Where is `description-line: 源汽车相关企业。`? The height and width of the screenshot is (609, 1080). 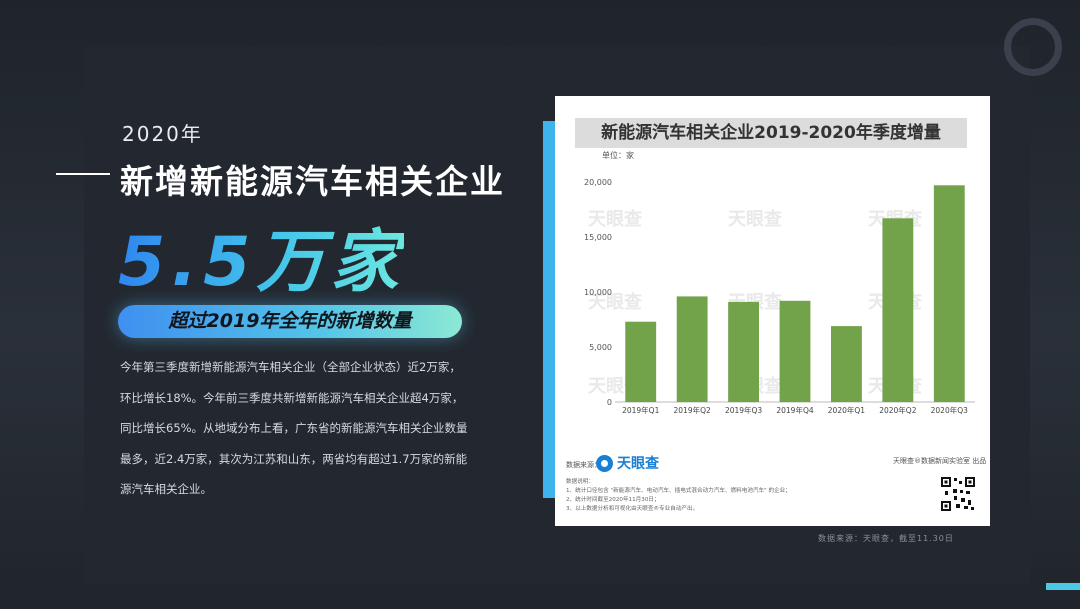 description-line: 源汽车相关企业。 is located at coordinates (166, 489).